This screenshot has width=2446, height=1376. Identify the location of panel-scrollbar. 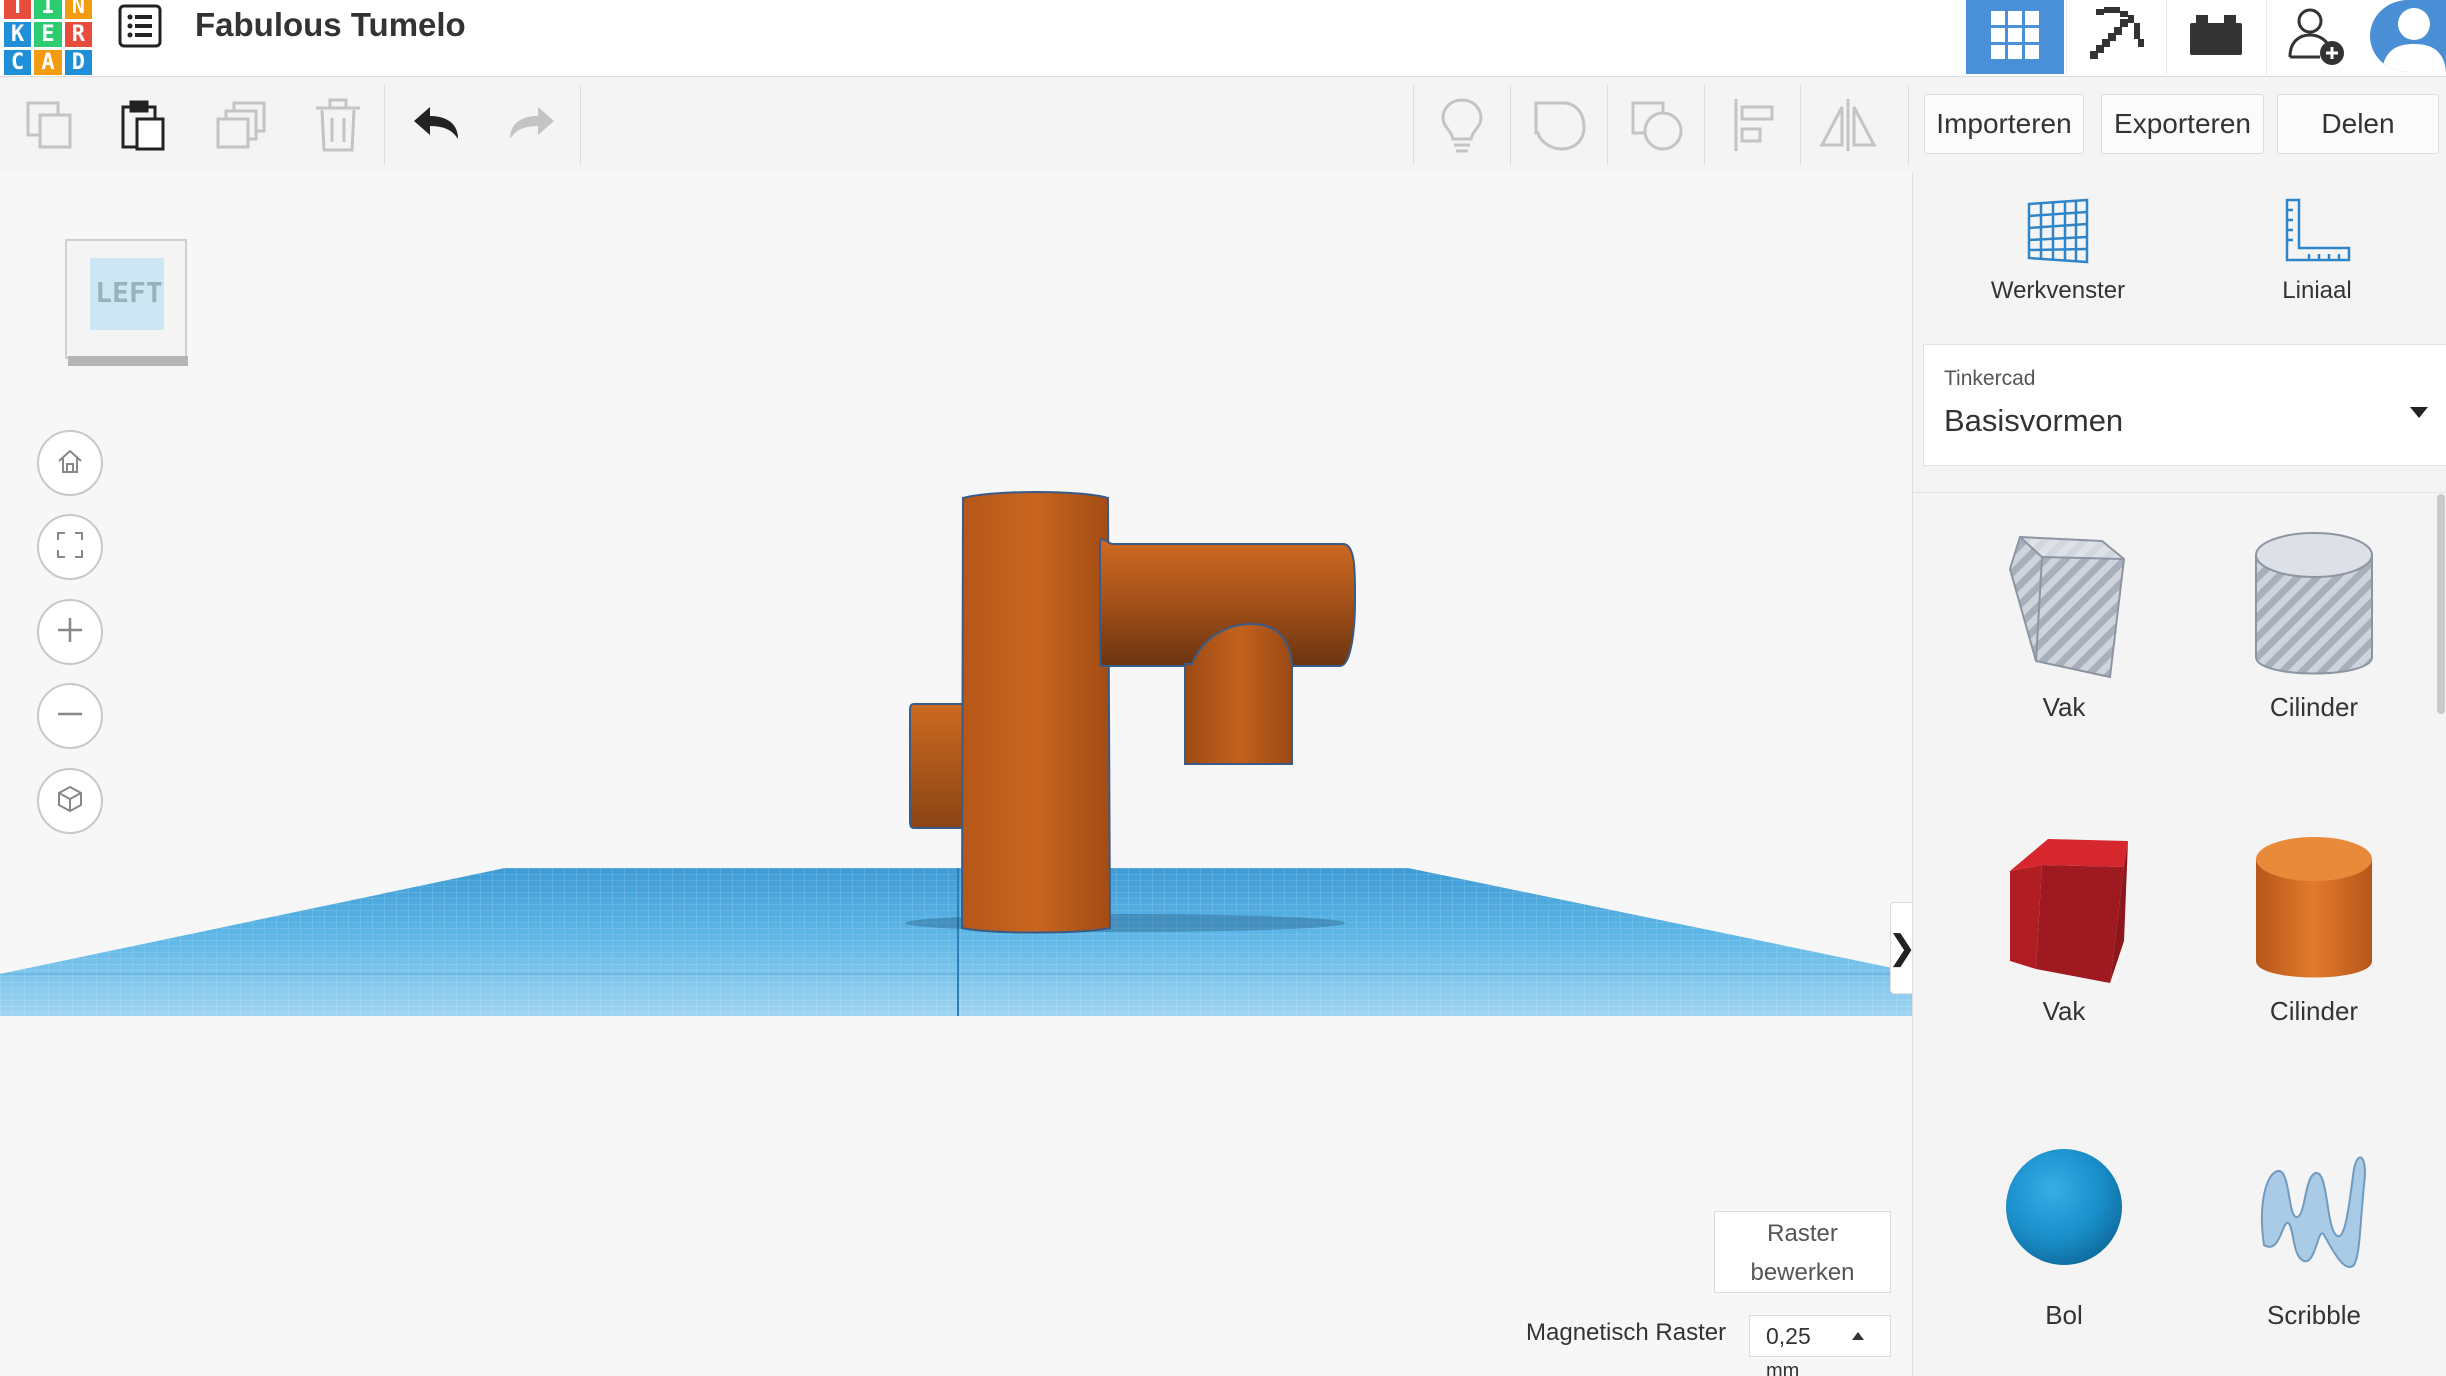
(2441, 604).